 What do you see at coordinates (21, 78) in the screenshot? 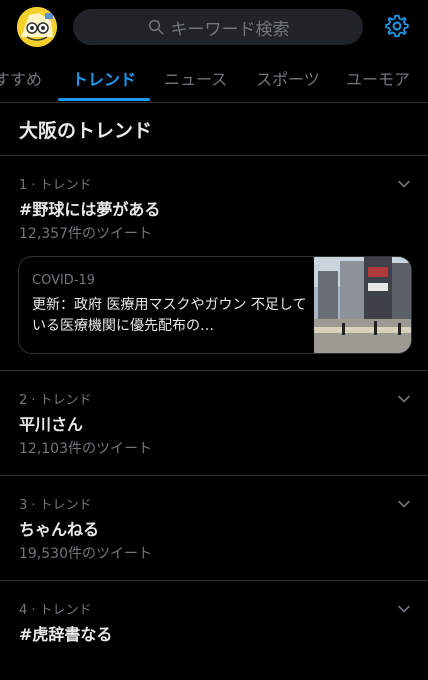
I see `tab-recommended: すすめ` at bounding box center [21, 78].